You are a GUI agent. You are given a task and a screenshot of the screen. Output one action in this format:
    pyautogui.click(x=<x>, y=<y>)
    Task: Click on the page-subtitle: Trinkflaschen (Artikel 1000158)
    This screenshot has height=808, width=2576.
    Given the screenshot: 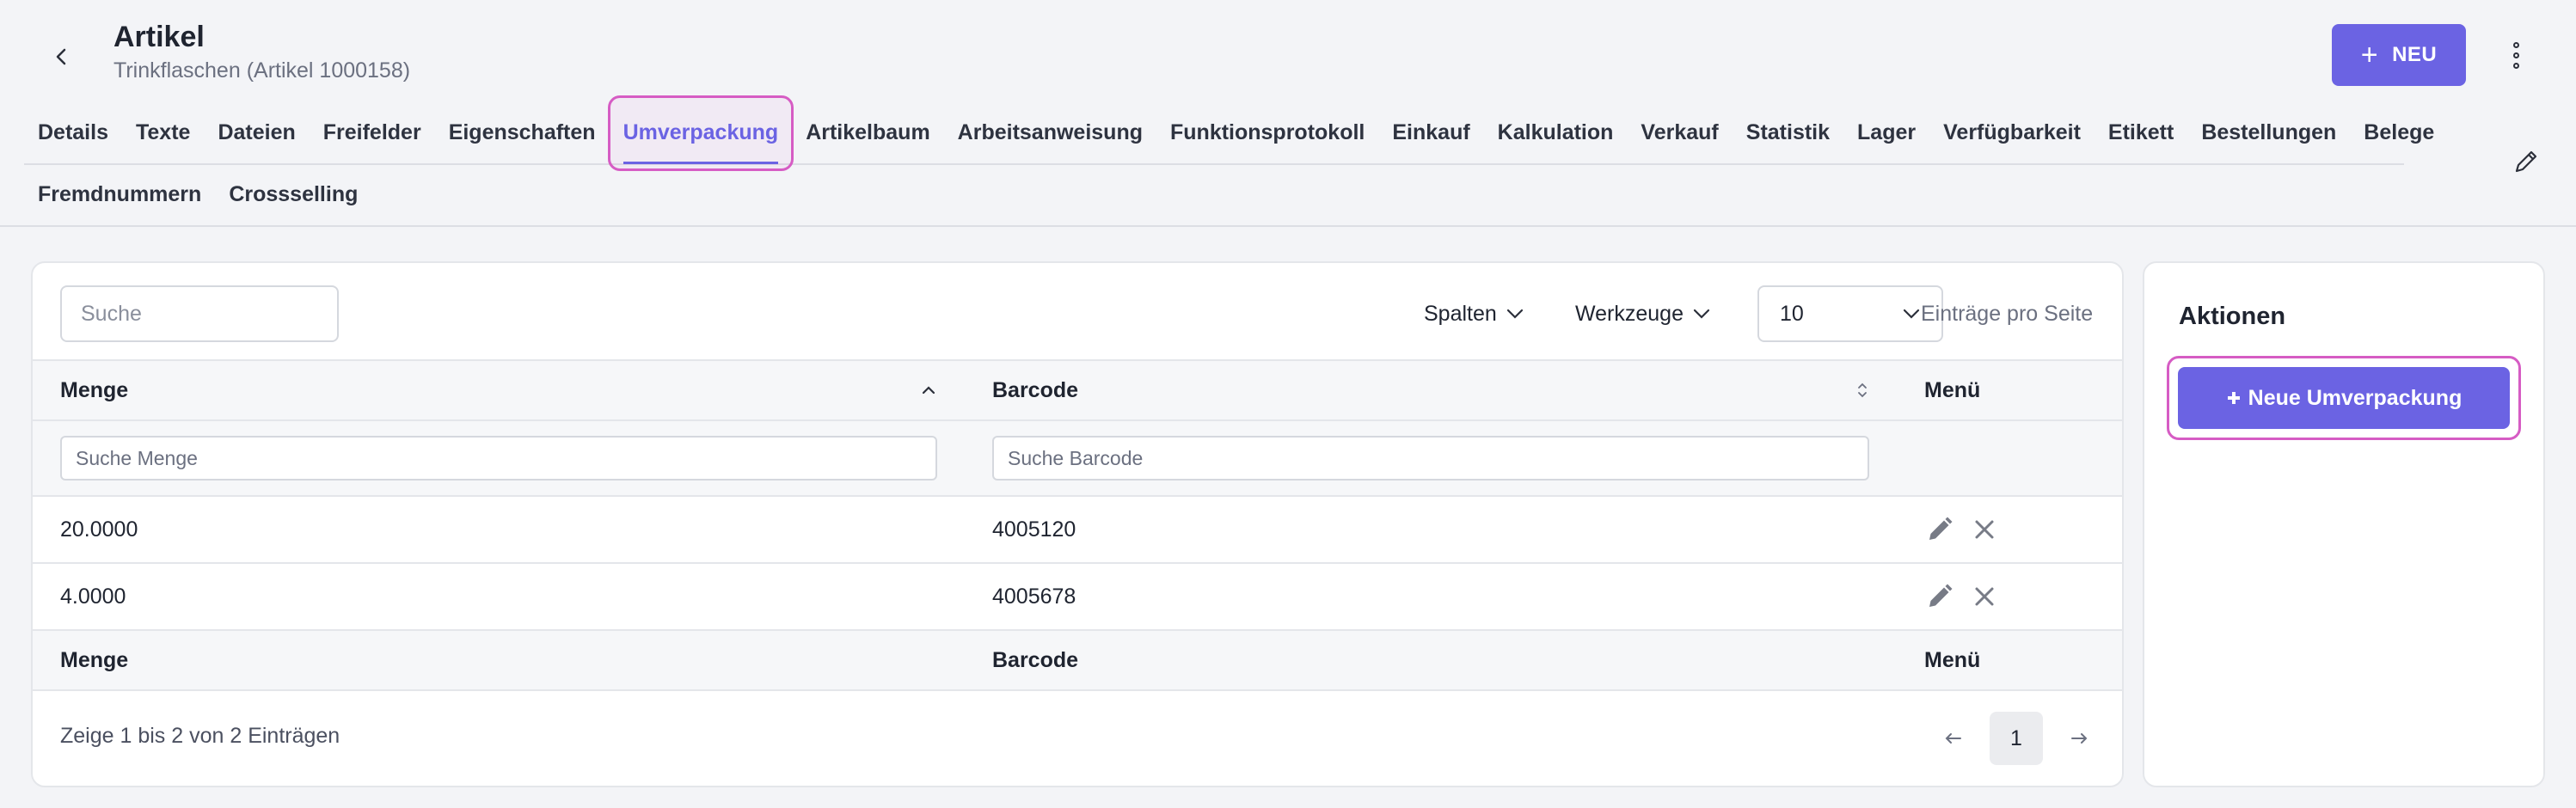 What is the action you would take?
    pyautogui.click(x=262, y=70)
    